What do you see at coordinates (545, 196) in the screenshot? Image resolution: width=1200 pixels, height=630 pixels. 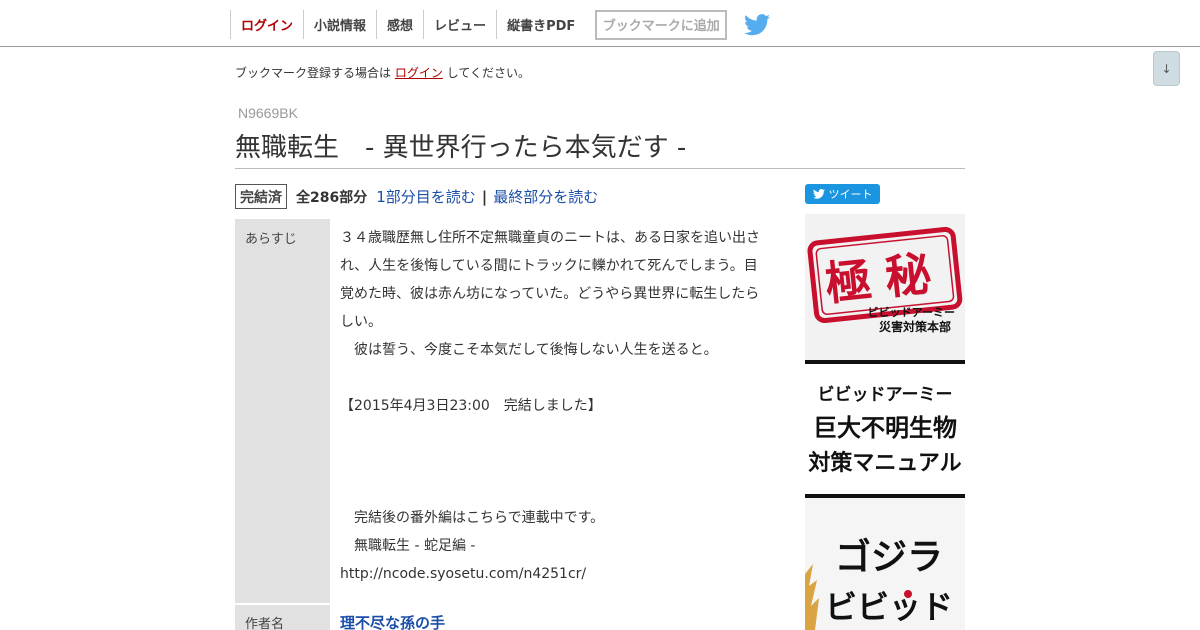 I see `read-last-episode-link: 最終部分を読む` at bounding box center [545, 196].